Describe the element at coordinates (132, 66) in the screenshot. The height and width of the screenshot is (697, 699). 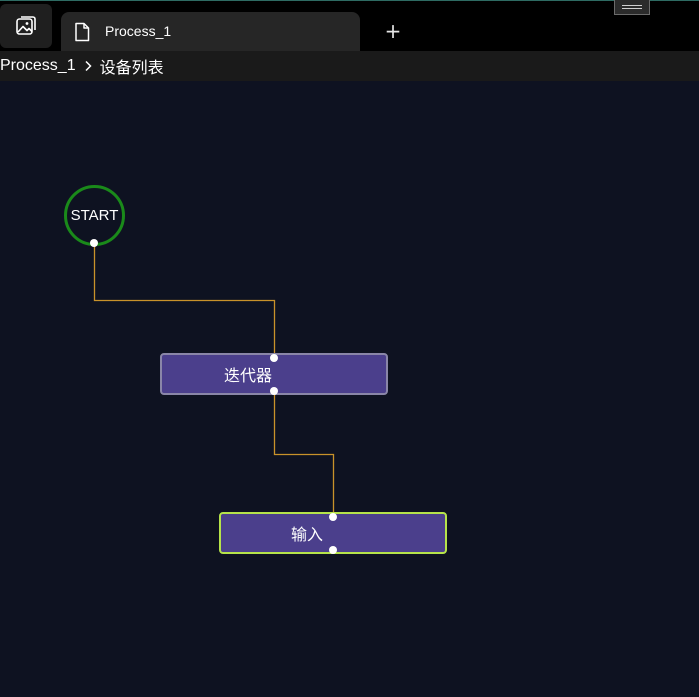
I see `breadcrumb-item-device-list: 设备列表` at that location.